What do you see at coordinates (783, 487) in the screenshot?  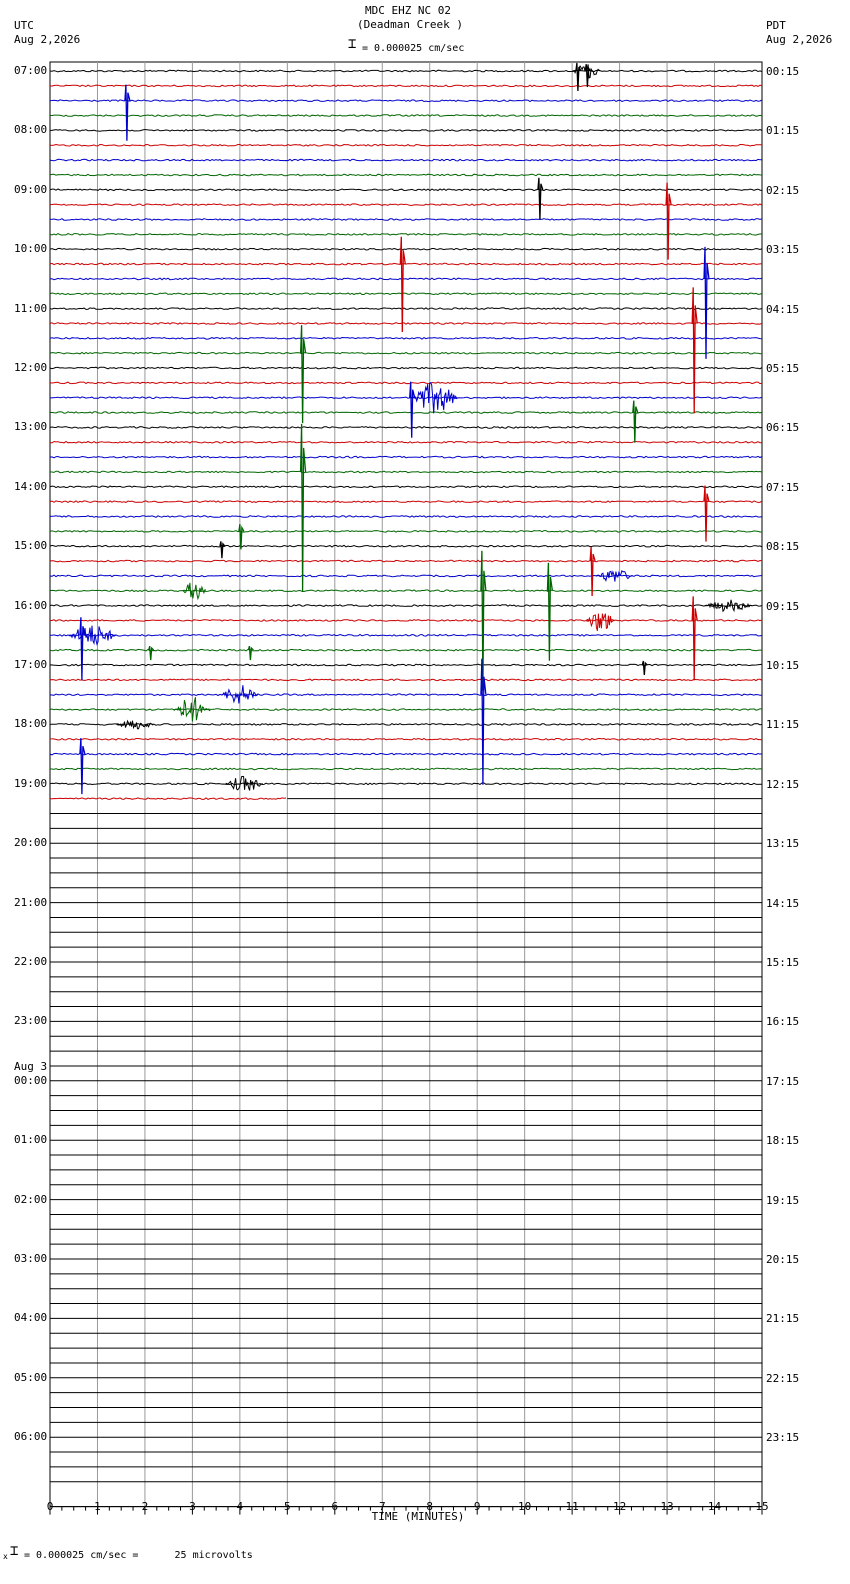 I see `pdt-hour-label: 07:15` at bounding box center [783, 487].